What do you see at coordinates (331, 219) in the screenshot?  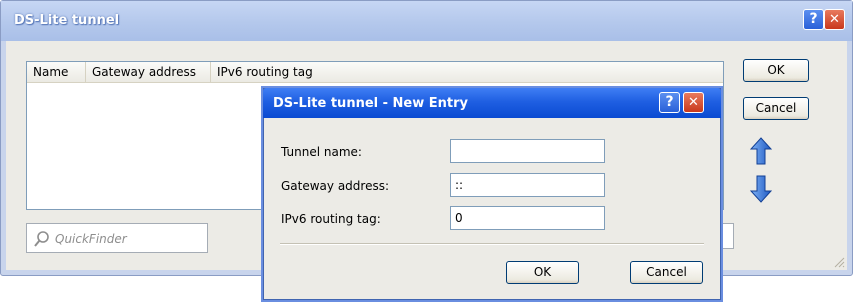 I see `ipv6-routing-tag-label: IPv6 routing tag:` at bounding box center [331, 219].